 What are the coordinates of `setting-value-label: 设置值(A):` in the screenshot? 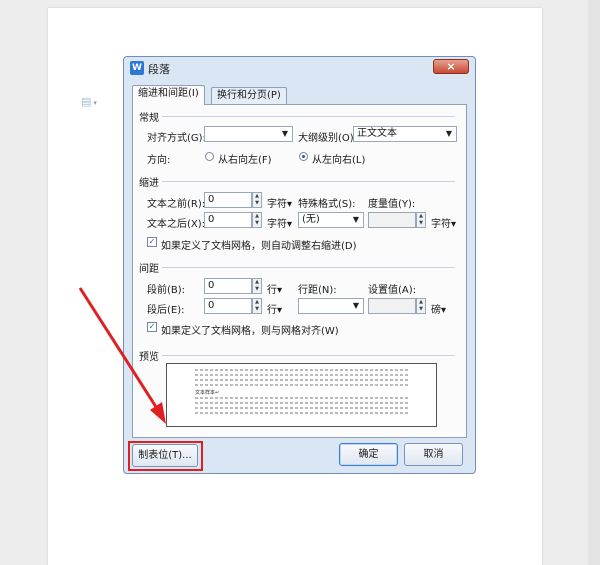 It's located at (392, 290).